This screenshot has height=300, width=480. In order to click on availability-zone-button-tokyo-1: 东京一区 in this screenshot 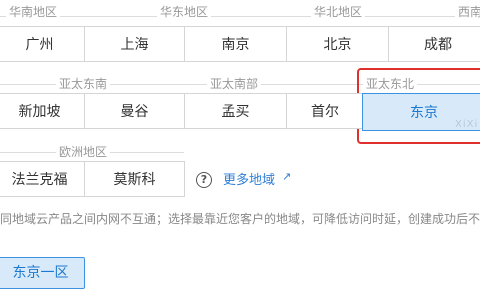, I will do `click(42, 273)`.